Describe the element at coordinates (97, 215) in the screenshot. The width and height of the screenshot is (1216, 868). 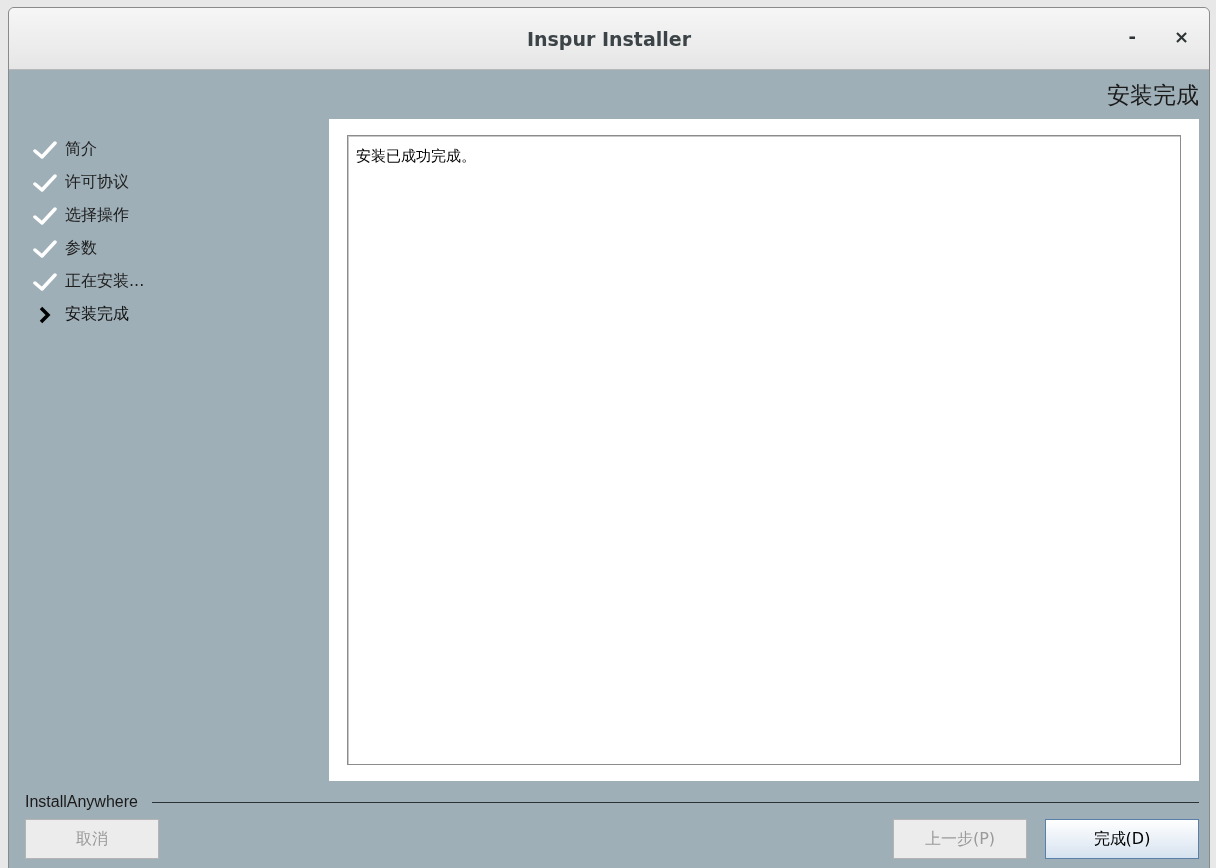
I see `step-label: 选择操作` at that location.